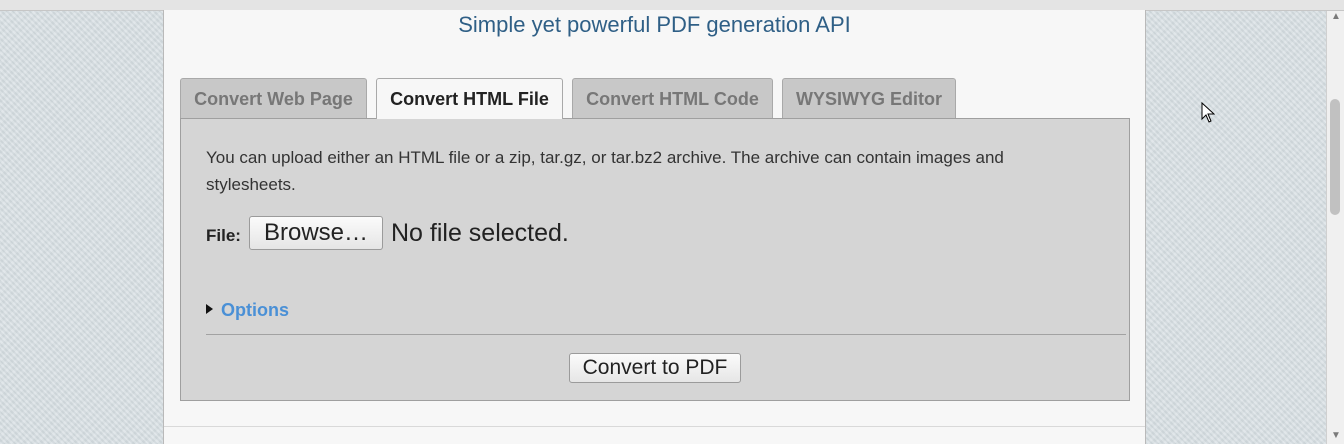 This screenshot has width=1344, height=444. Describe the element at coordinates (672, 98) in the screenshot. I see `tab-convert-html-code: Convert HTML Code` at that location.